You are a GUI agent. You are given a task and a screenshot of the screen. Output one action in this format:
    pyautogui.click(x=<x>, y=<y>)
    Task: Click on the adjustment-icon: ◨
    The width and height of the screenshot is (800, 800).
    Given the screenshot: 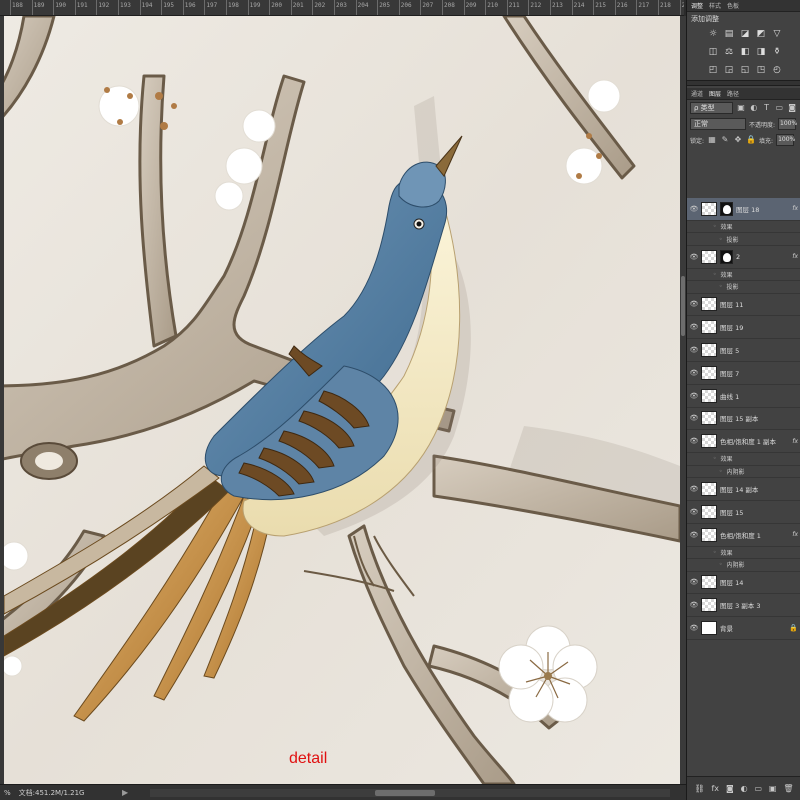 What is the action you would take?
    pyautogui.click(x=761, y=52)
    